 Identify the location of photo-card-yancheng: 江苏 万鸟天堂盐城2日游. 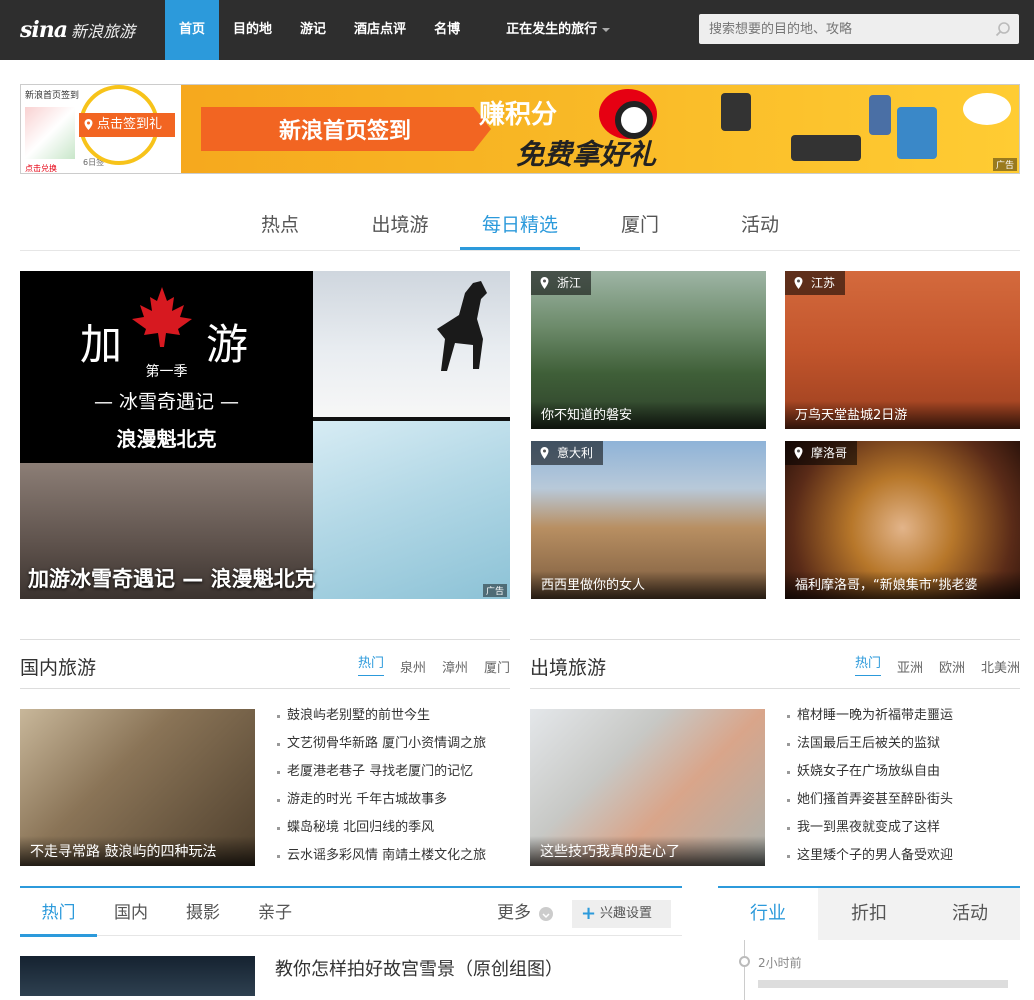
(902, 350).